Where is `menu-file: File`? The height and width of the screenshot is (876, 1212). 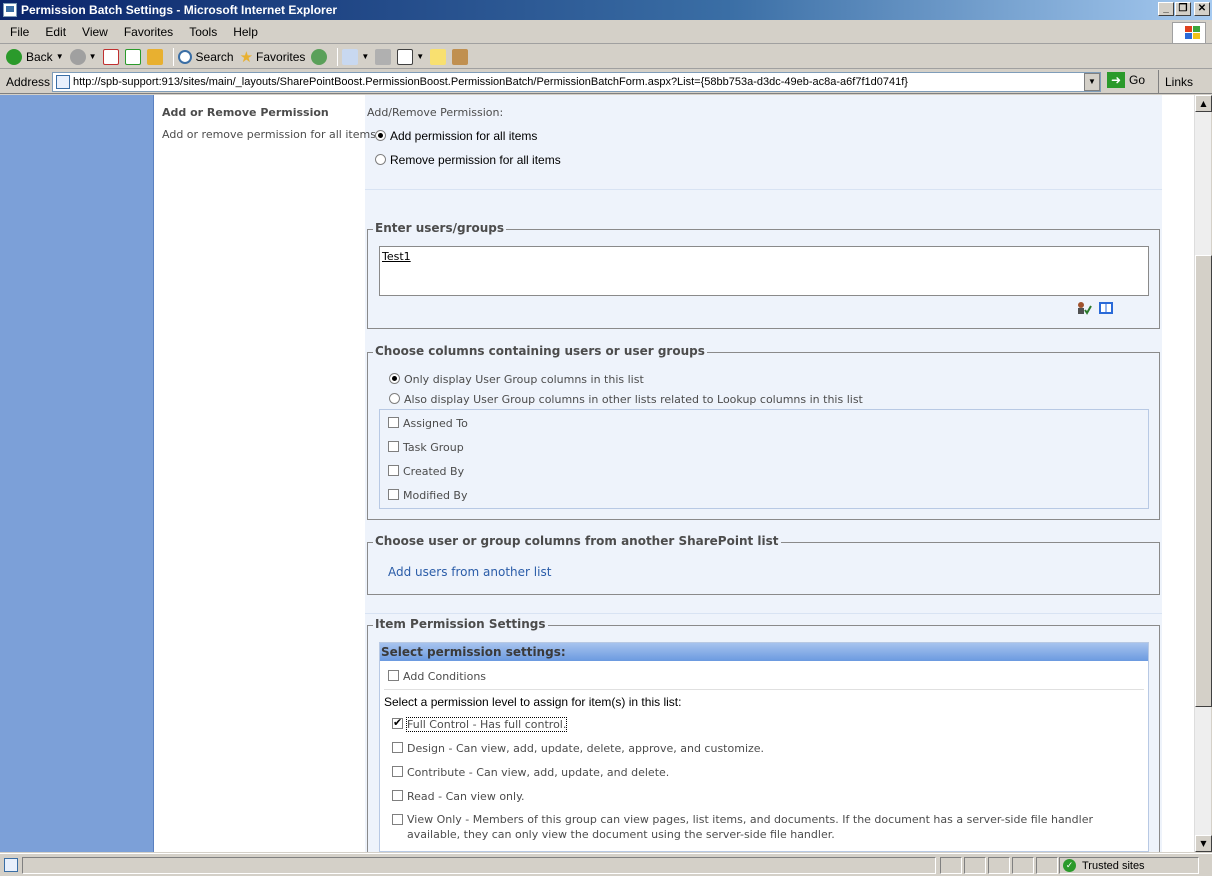
menu-file: File is located at coordinates (18, 32).